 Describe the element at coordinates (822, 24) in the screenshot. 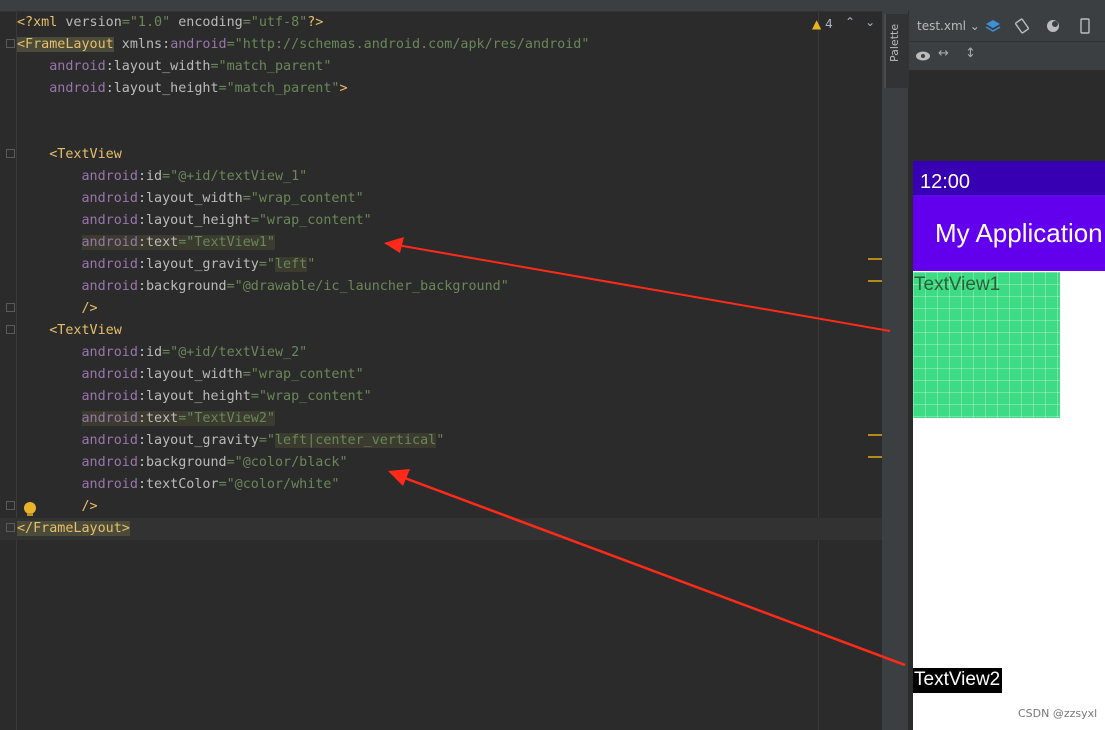

I see `warnings-indicator: ▲ 4` at that location.